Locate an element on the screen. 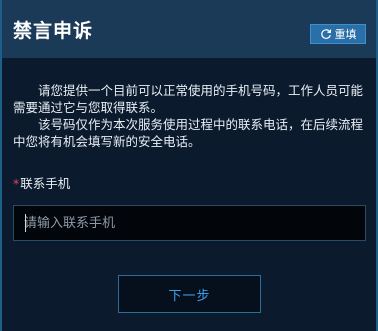  text-caret is located at coordinates (25, 223).